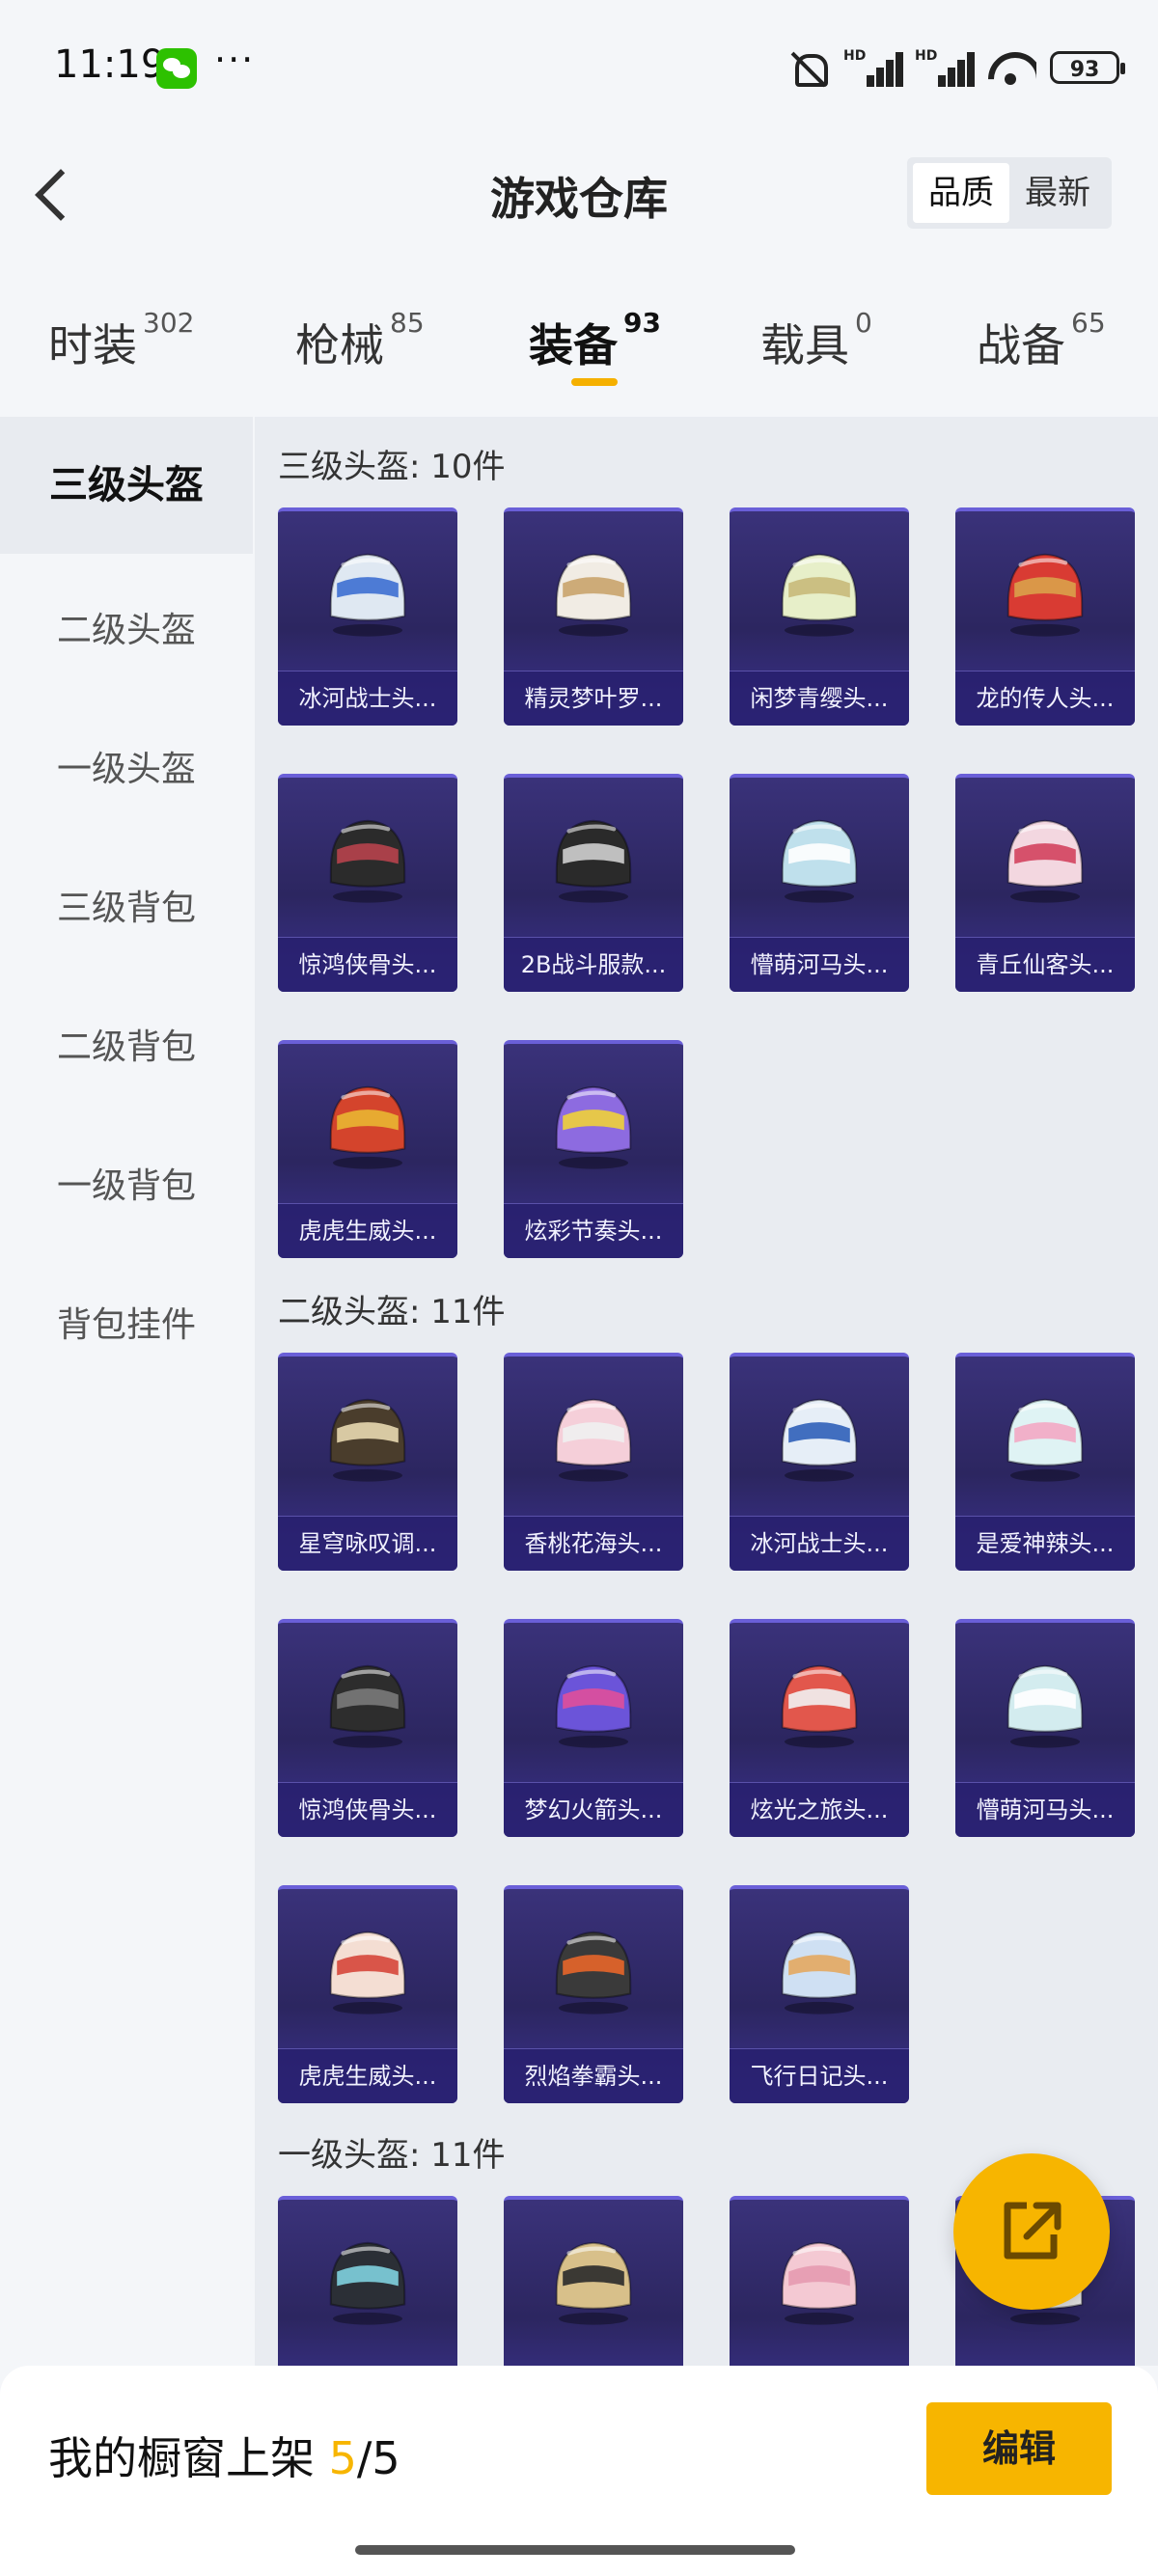  Describe the element at coordinates (1031, 2231) in the screenshot. I see `share-button` at that location.